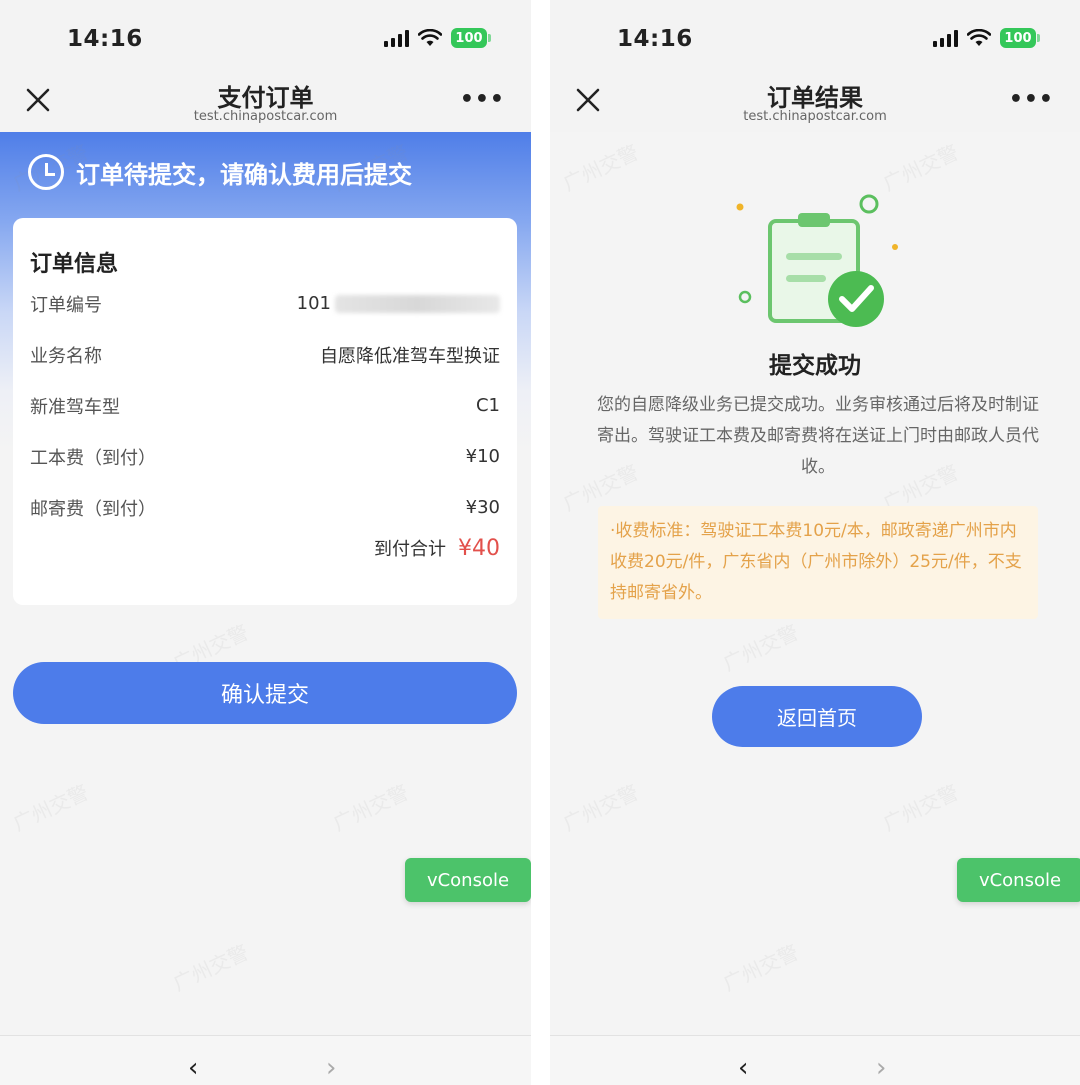  Describe the element at coordinates (410, 356) in the screenshot. I see `row-value: 自愿降低准驾车型换证` at that location.